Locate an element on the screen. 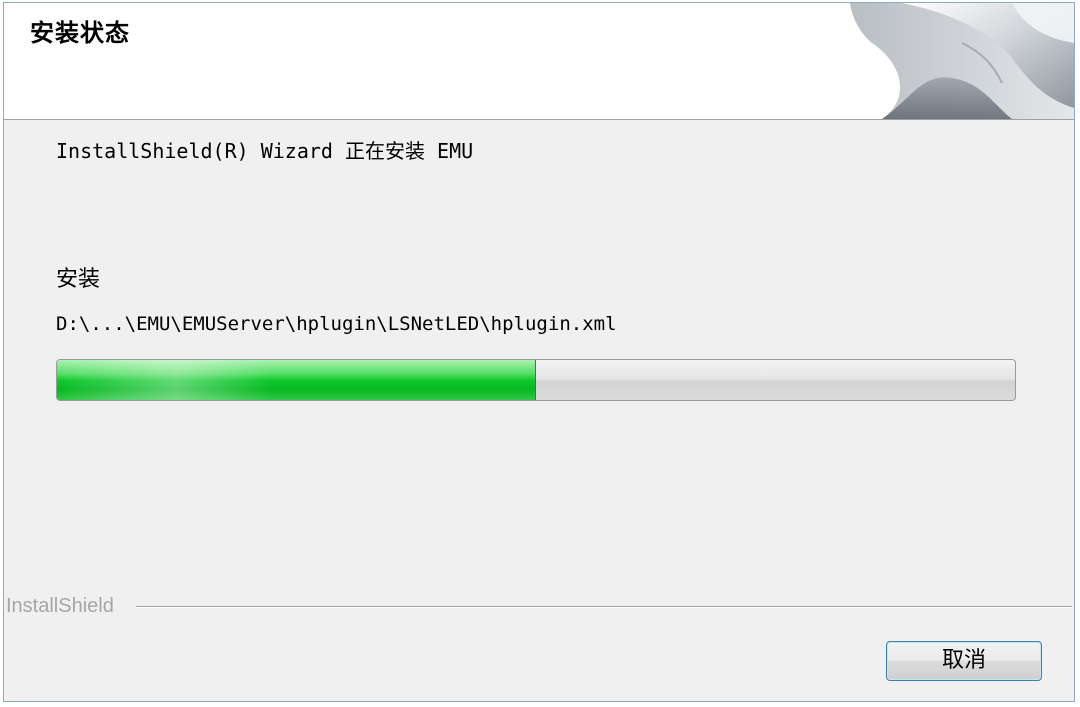 Image resolution: width=1080 pixels, height=707 pixels. brand-row: InstallShield is located at coordinates (539, 608).